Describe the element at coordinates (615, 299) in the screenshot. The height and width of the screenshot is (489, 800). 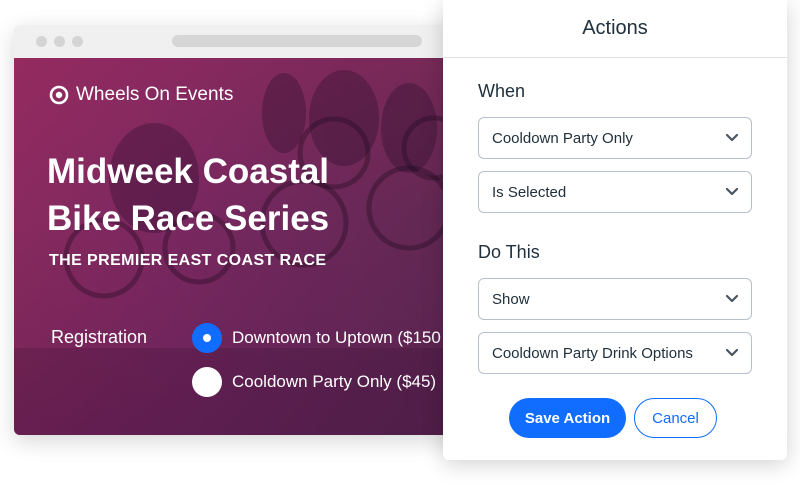
I see `do-action-dropdown: Show` at that location.